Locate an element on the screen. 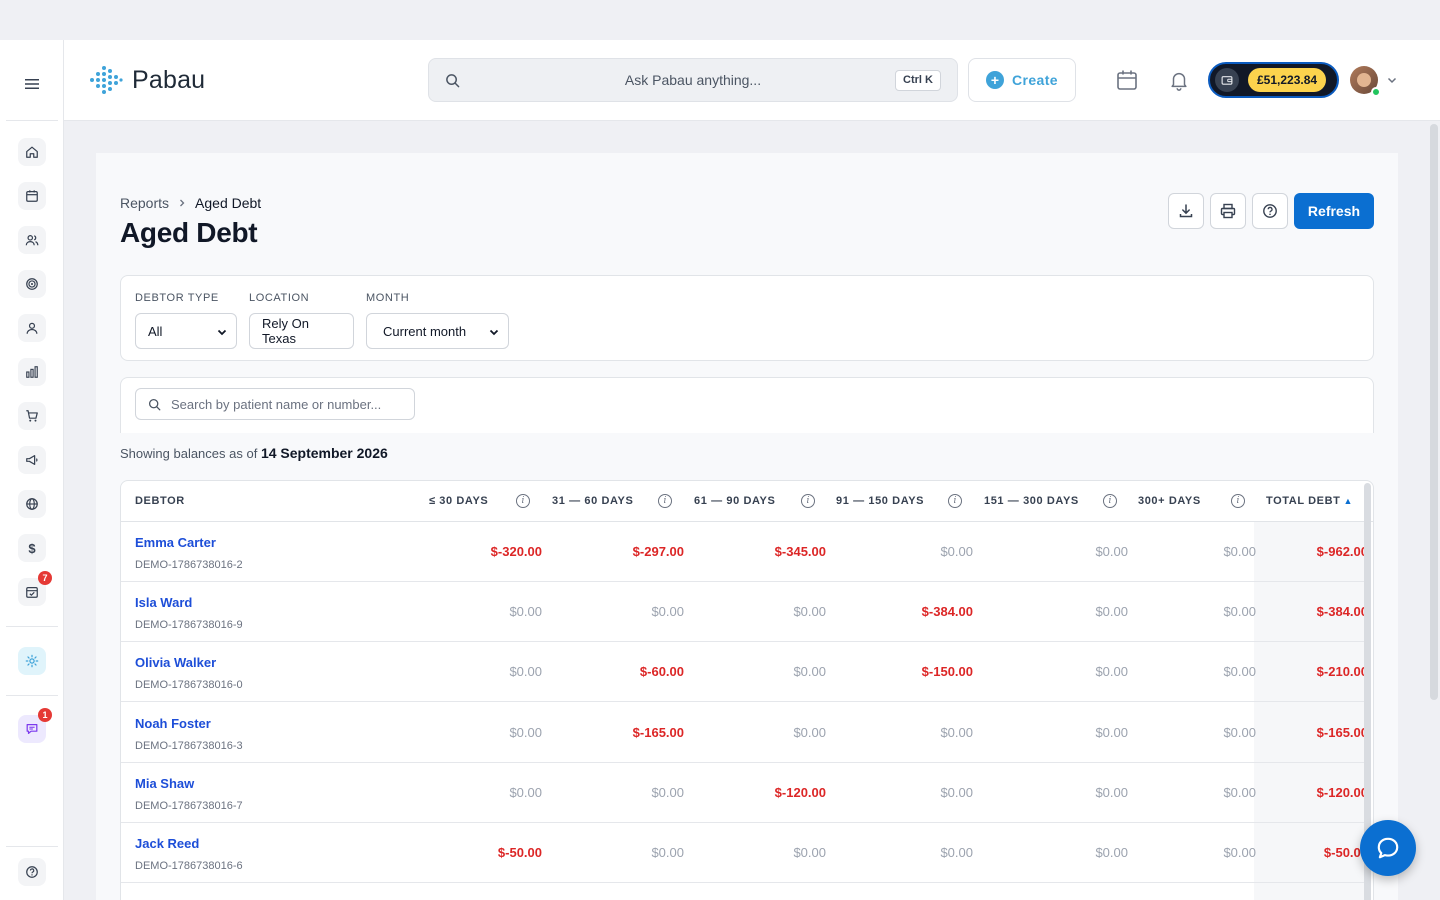 The width and height of the screenshot is (1440, 900). chat-icon is located at coordinates (32, 729).